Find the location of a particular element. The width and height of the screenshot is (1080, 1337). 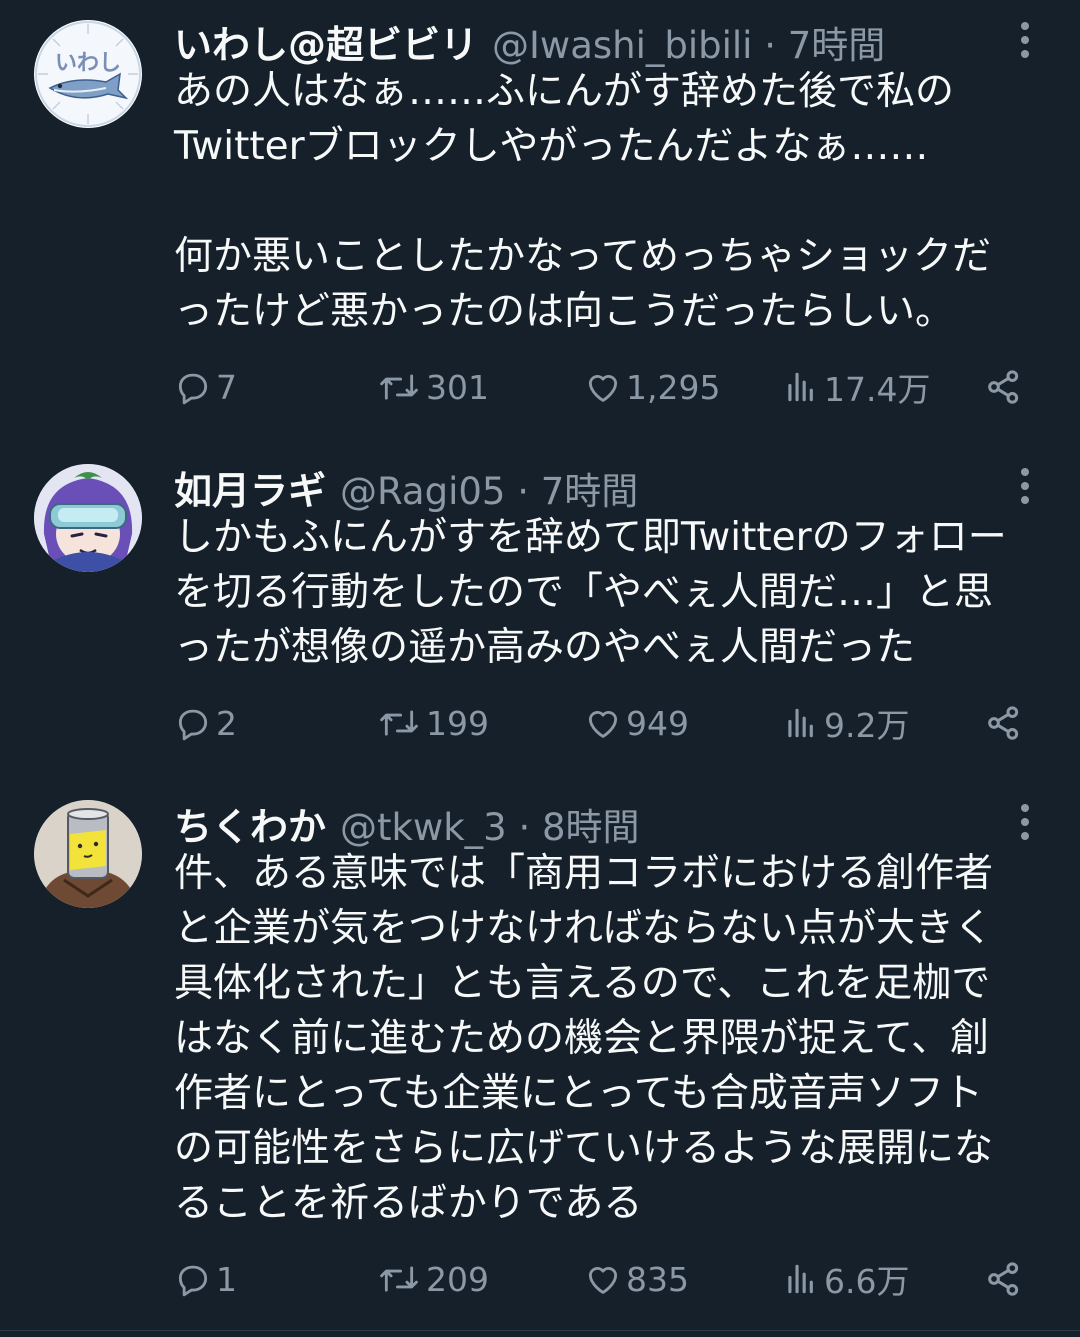

like-button: 949 is located at coordinates (636, 723).